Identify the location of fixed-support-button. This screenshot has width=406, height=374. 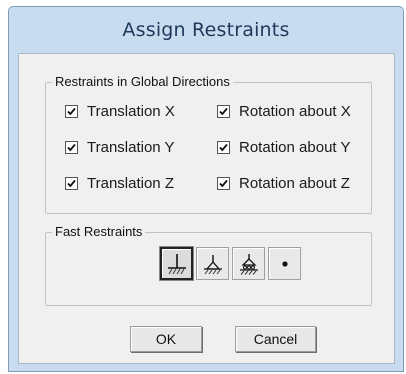
(176, 263).